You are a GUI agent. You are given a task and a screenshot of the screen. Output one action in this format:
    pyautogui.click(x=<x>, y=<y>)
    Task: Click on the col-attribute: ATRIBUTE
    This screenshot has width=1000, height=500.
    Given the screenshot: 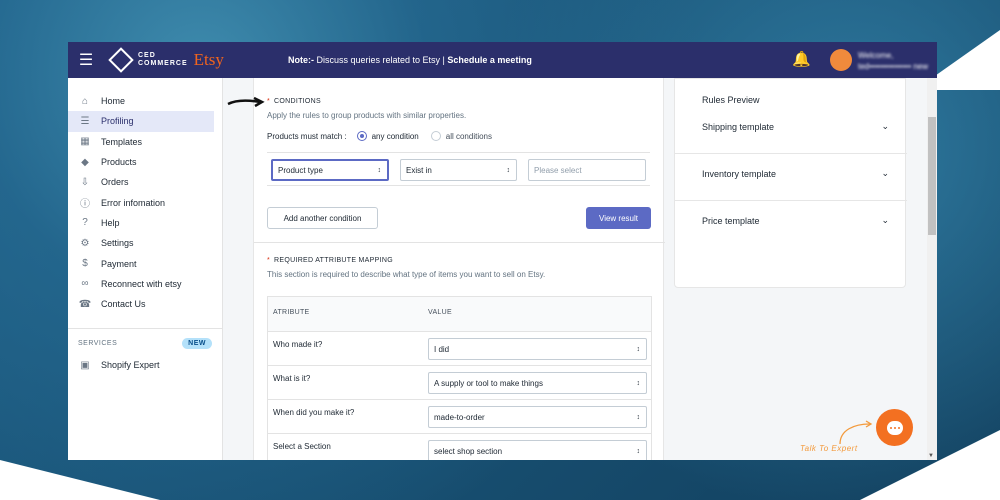 What is the action you would take?
    pyautogui.click(x=291, y=312)
    